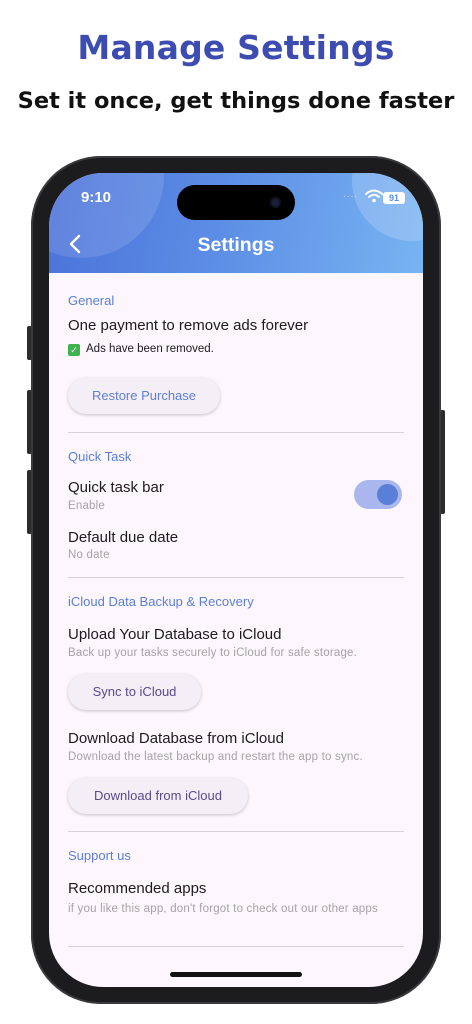  I want to click on app-header: 9:10 .... 91 Settings, so click(236, 223).